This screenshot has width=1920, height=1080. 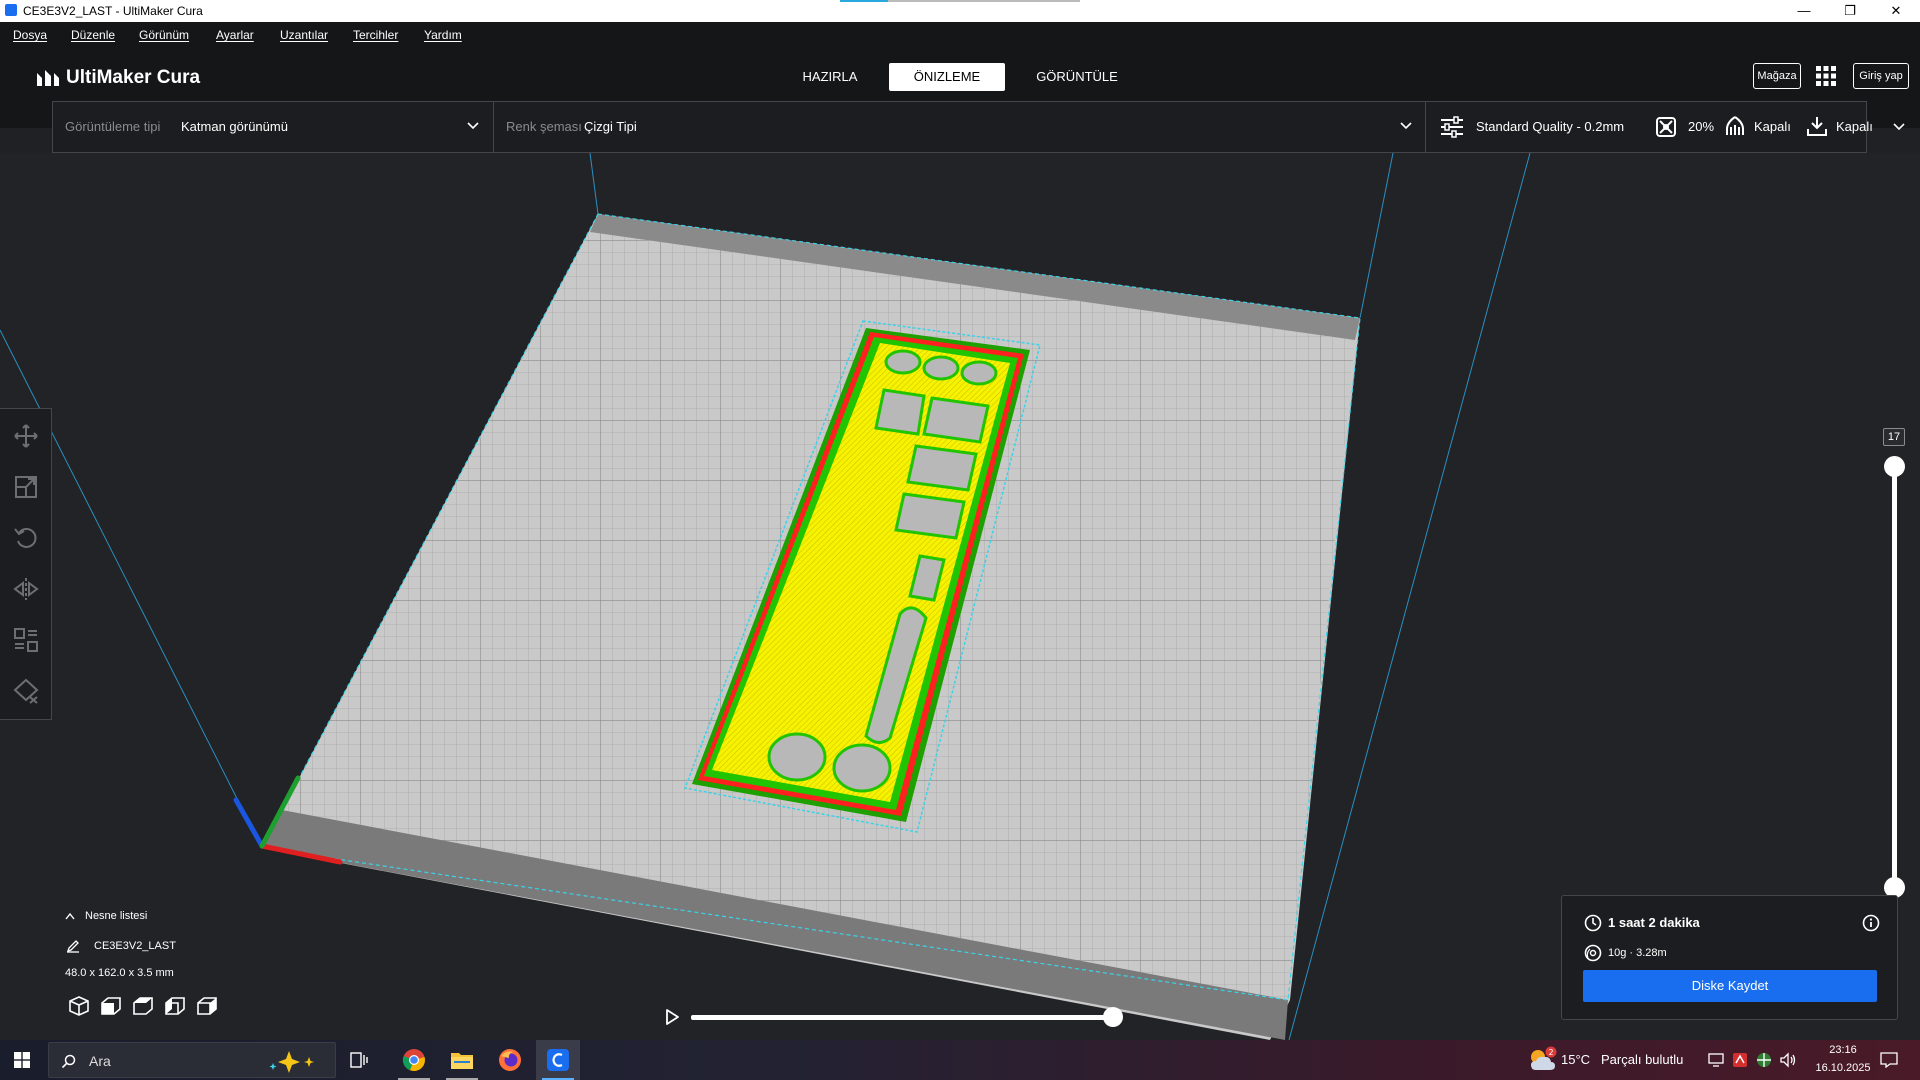 What do you see at coordinates (1843, 1068) in the screenshot?
I see `clock-date: 16.10.2025` at bounding box center [1843, 1068].